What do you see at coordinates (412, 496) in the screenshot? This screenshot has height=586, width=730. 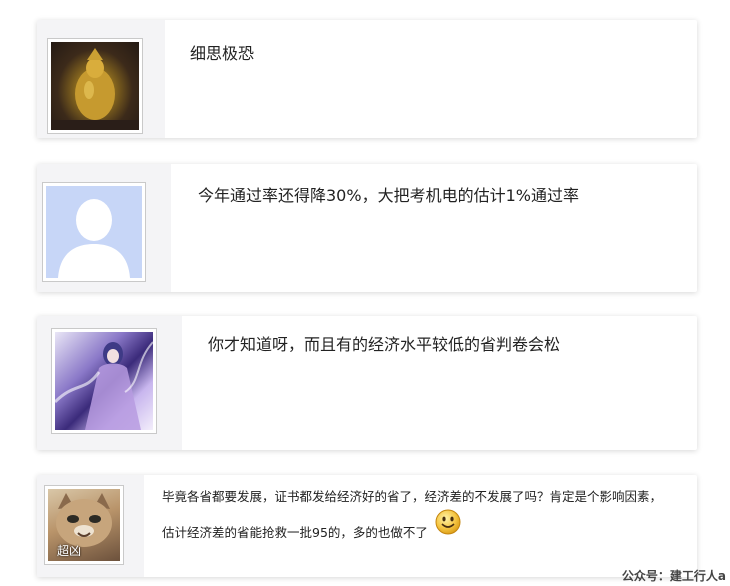 I see `comment-text-line-1: 毕竟各省都要发展，证书都发给经济好的省了，经济差的不发展了吗？肯定是个影响因素，` at bounding box center [412, 496].